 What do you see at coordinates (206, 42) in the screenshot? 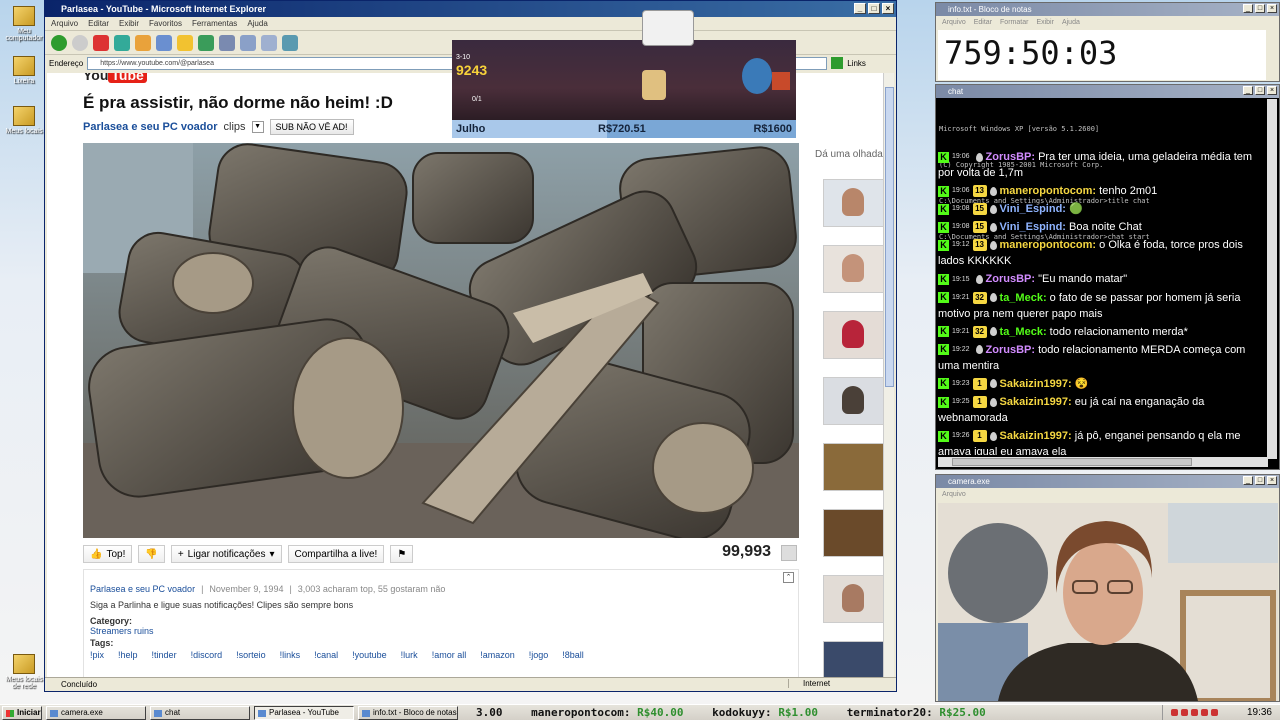
I see `history-icon` at bounding box center [206, 42].